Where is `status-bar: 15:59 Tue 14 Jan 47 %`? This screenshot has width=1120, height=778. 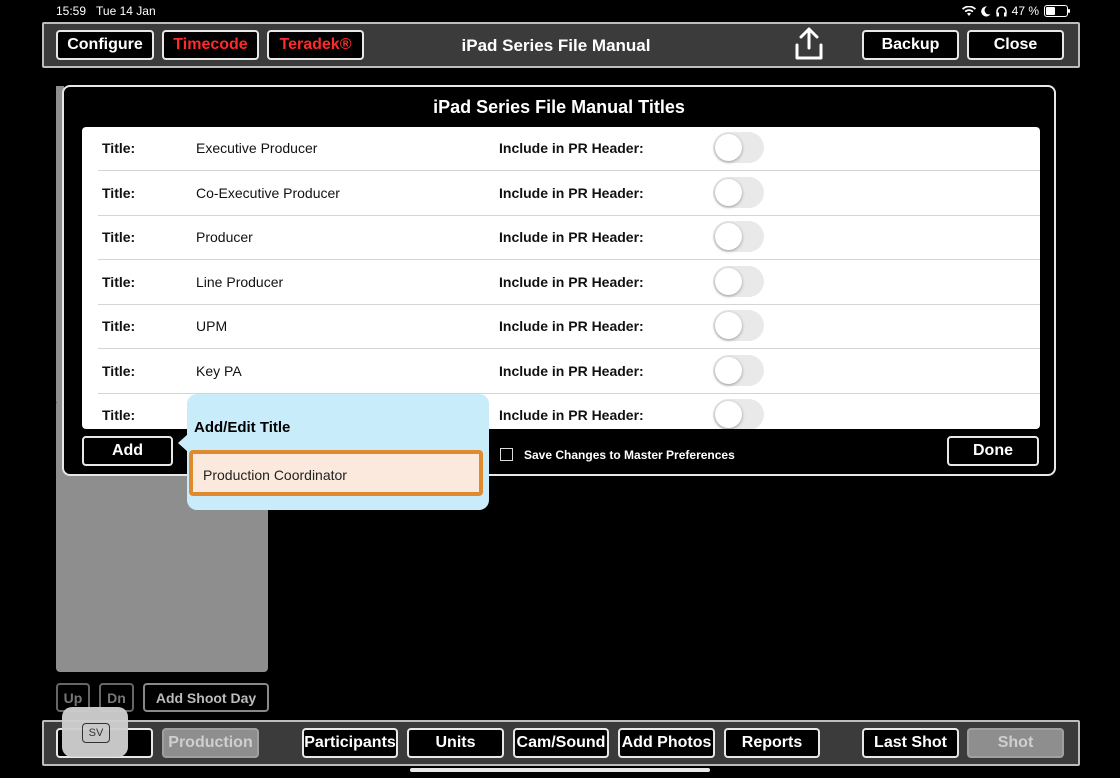 status-bar: 15:59 Tue 14 Jan 47 % is located at coordinates (560, 11).